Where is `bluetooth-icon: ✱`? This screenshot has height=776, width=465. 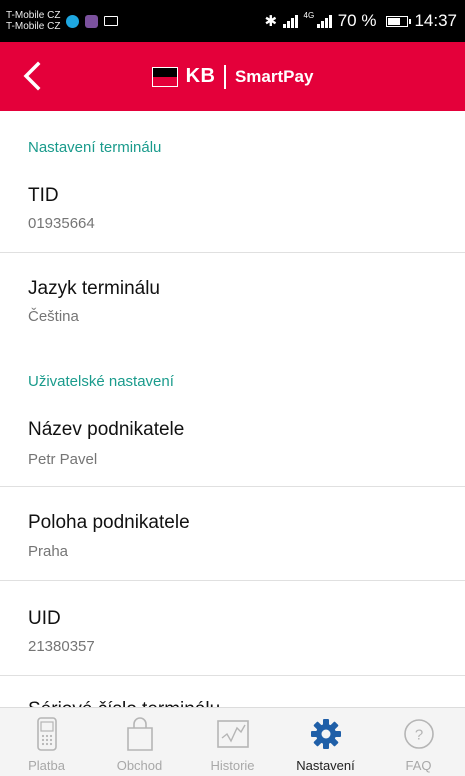
bluetooth-icon: ✱ is located at coordinates (271, 21).